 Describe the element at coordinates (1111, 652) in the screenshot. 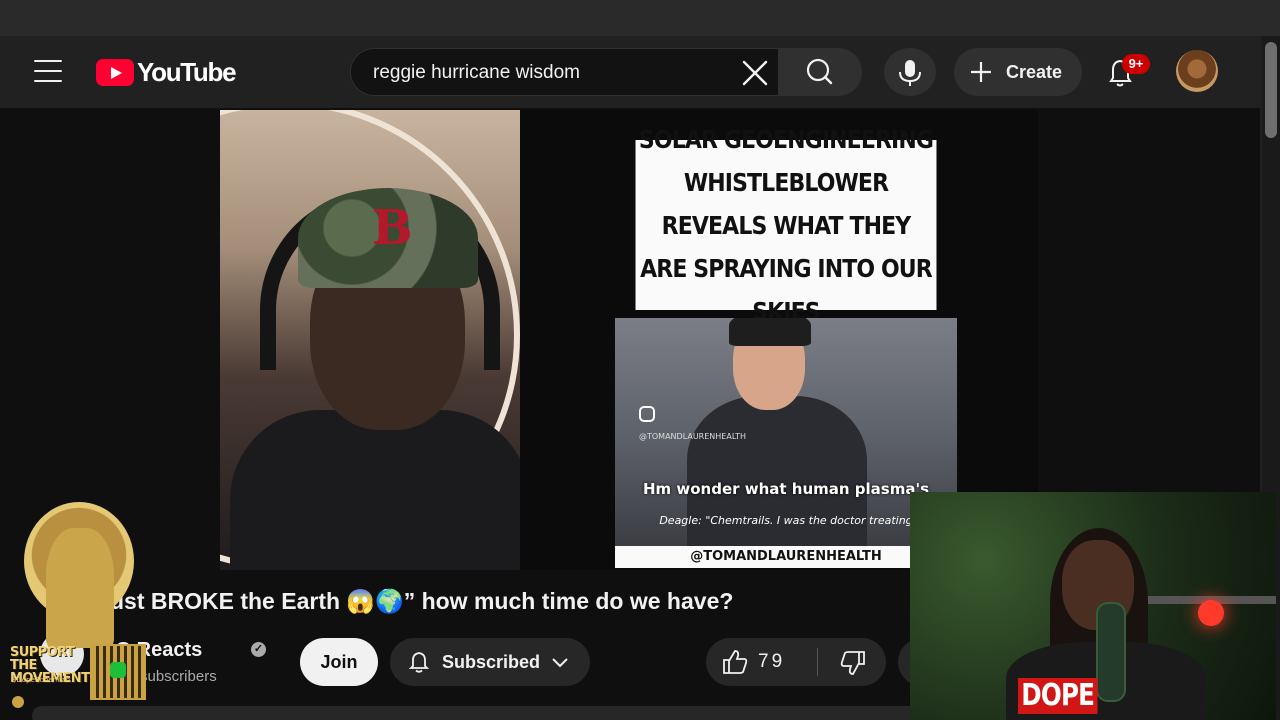

I see `microphone` at that location.